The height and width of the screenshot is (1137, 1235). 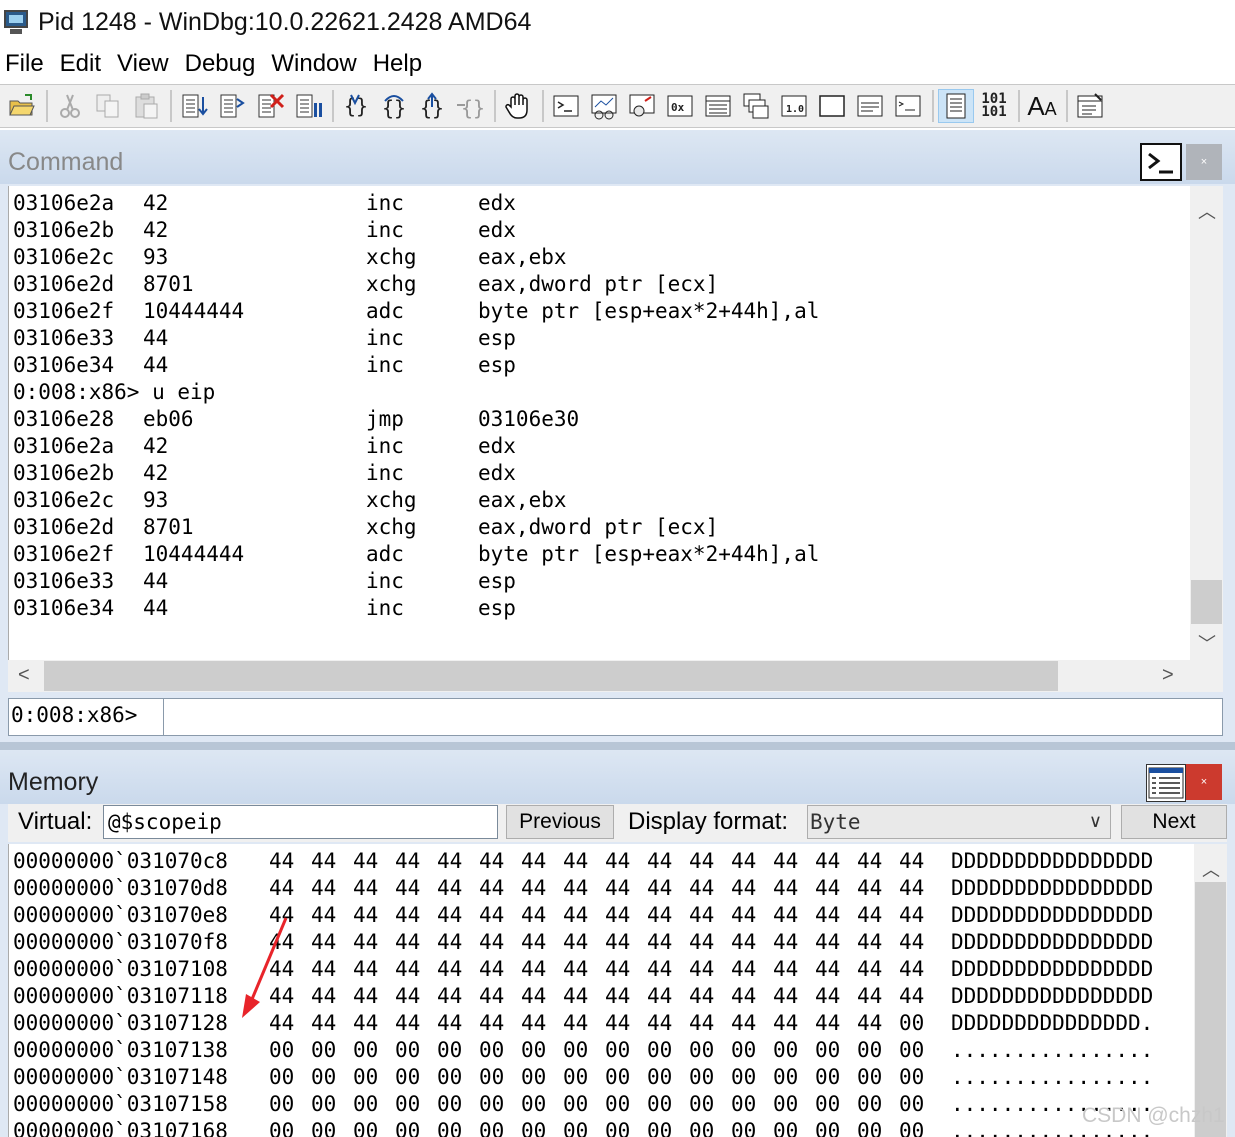 I want to click on disassembly-icon: 1.0, so click(x=794, y=106).